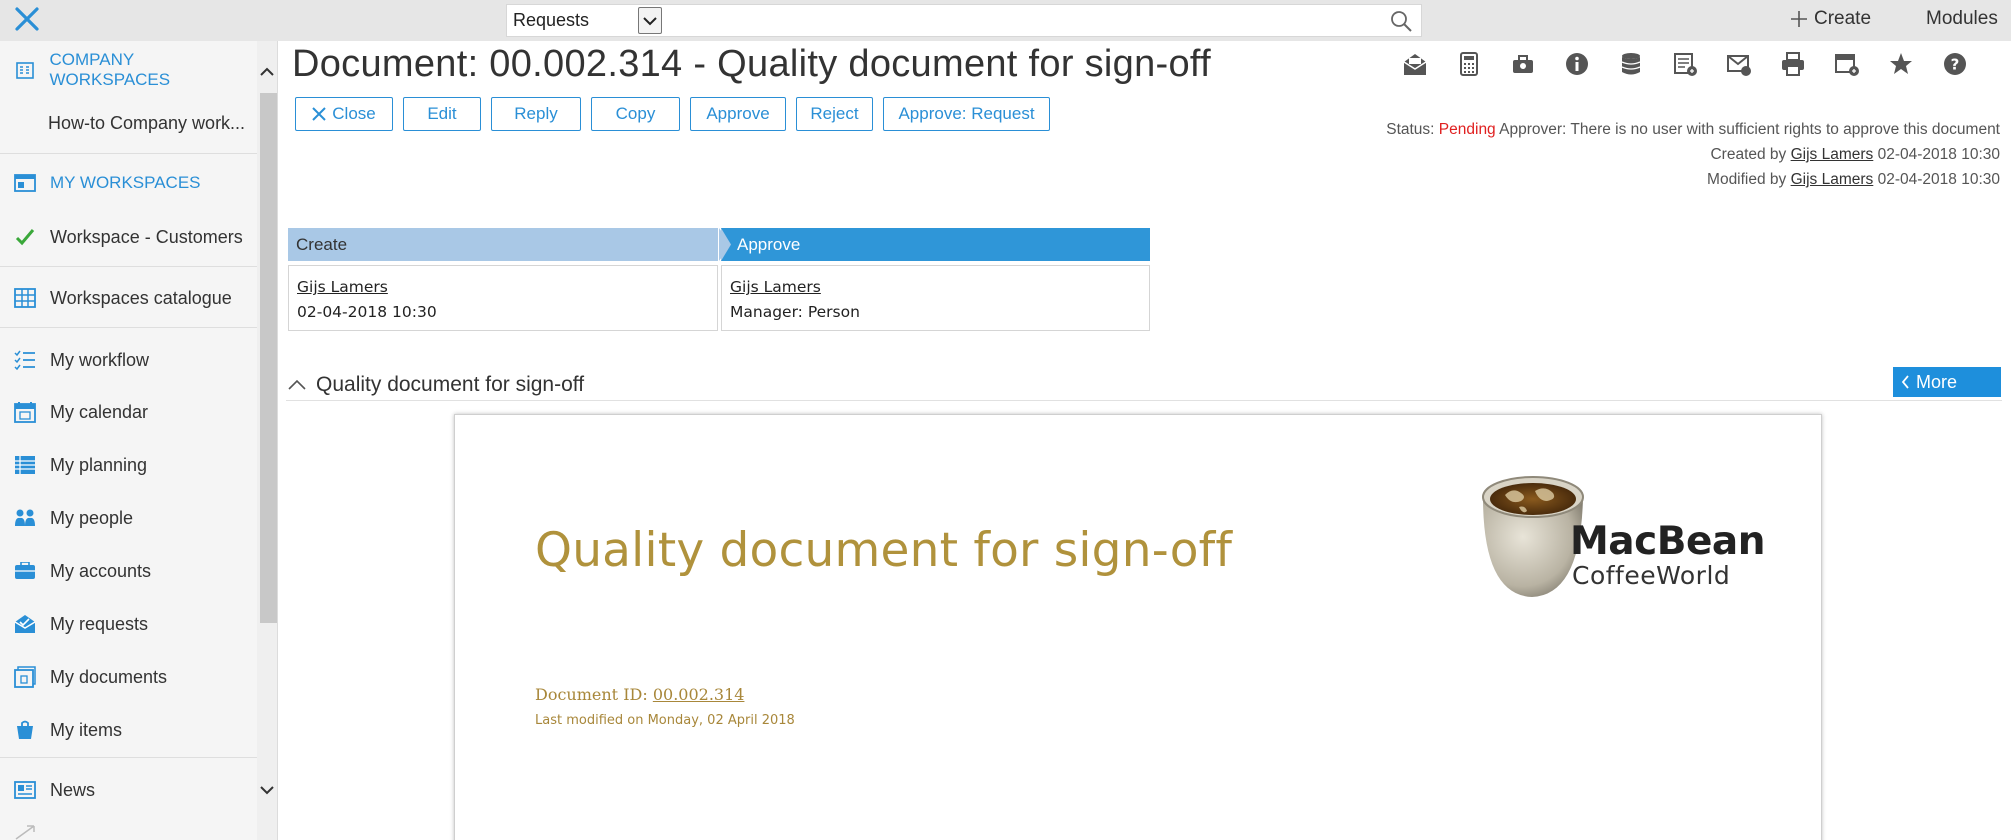 Image resolution: width=2011 pixels, height=840 pixels. I want to click on sidebar-item-my-workspaces: MY WORKSPACES, so click(127, 183).